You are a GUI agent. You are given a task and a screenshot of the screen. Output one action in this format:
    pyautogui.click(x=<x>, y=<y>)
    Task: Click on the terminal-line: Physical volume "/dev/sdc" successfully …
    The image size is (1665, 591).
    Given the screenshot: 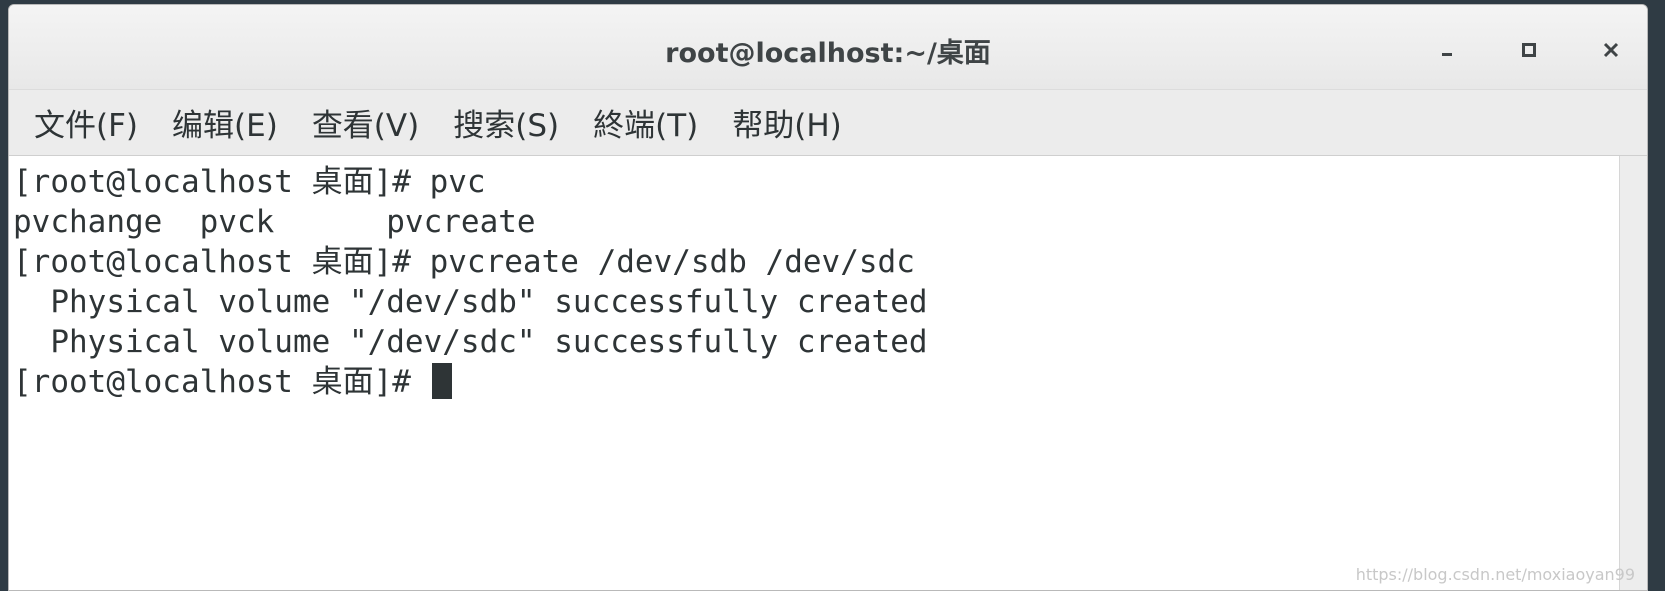 What is the action you would take?
    pyautogui.click(x=470, y=342)
    